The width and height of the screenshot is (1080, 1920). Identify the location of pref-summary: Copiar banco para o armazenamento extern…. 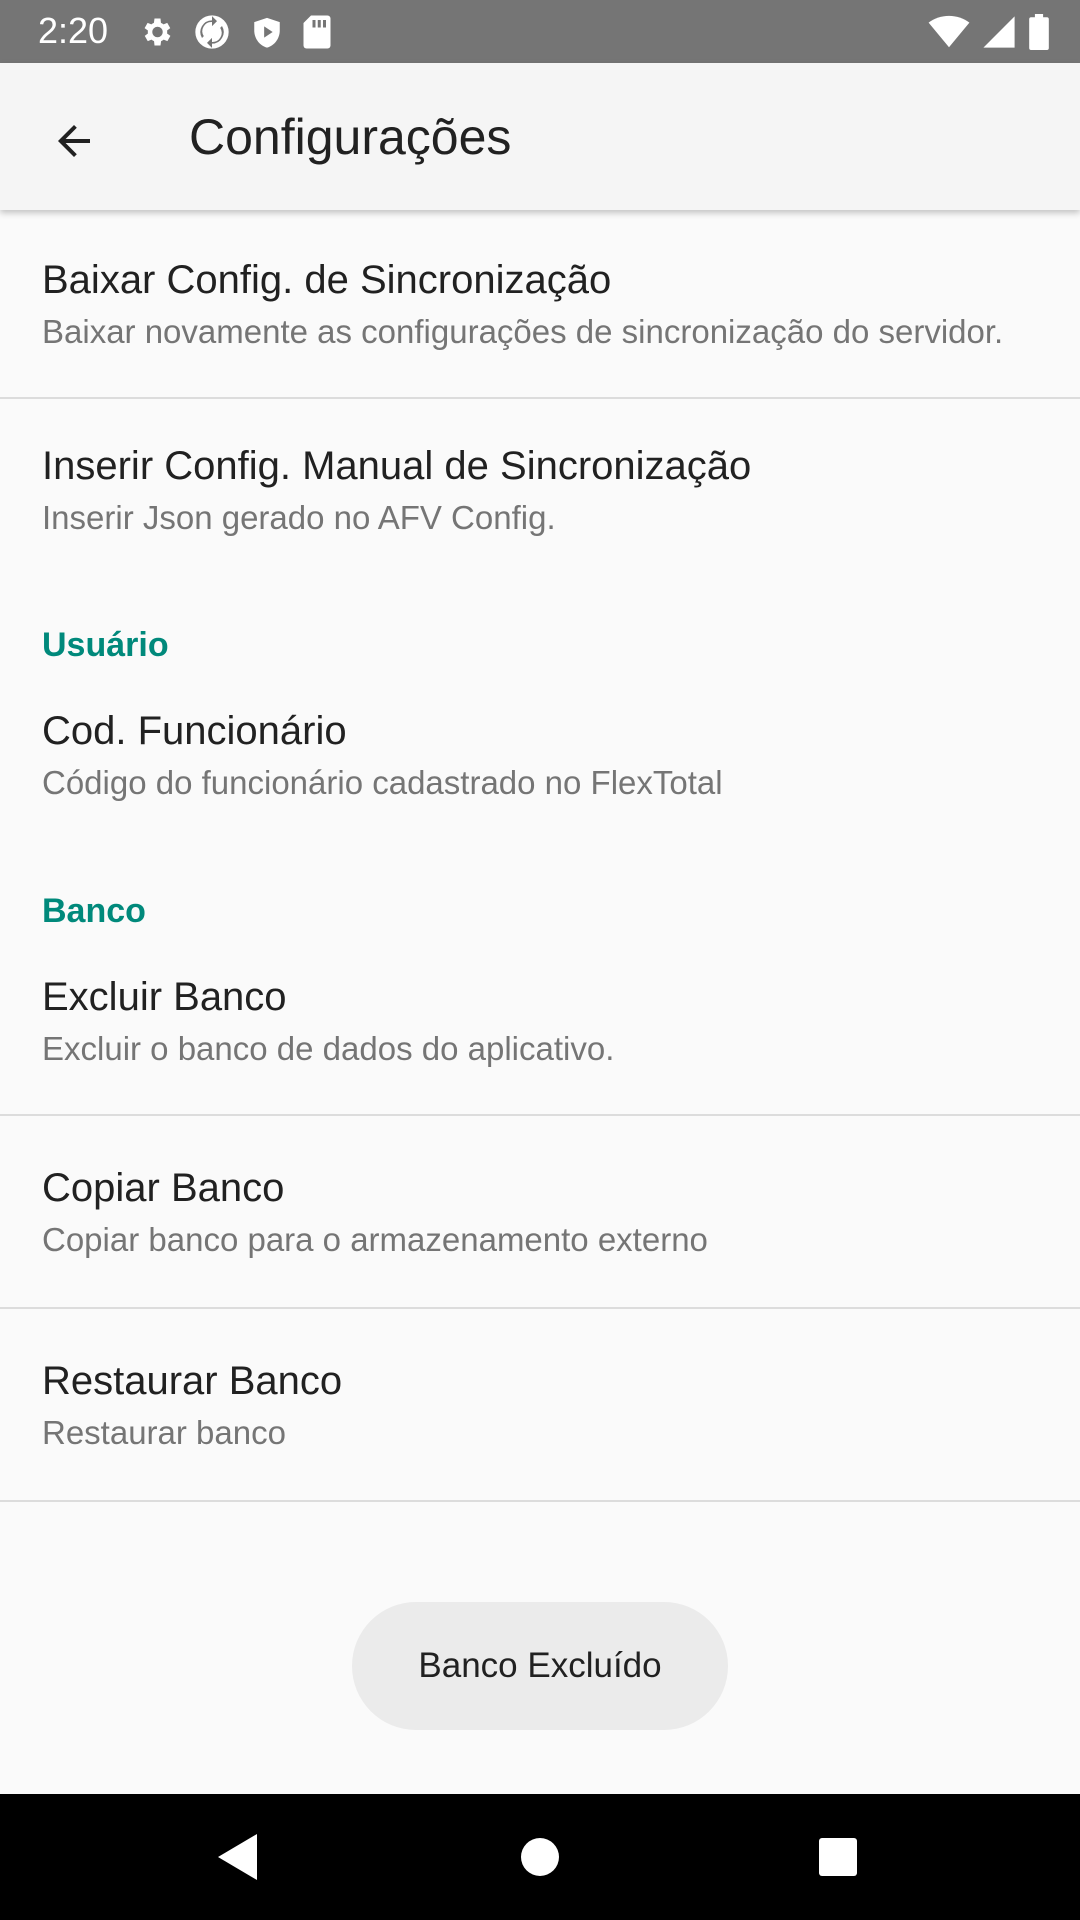
(375, 1239).